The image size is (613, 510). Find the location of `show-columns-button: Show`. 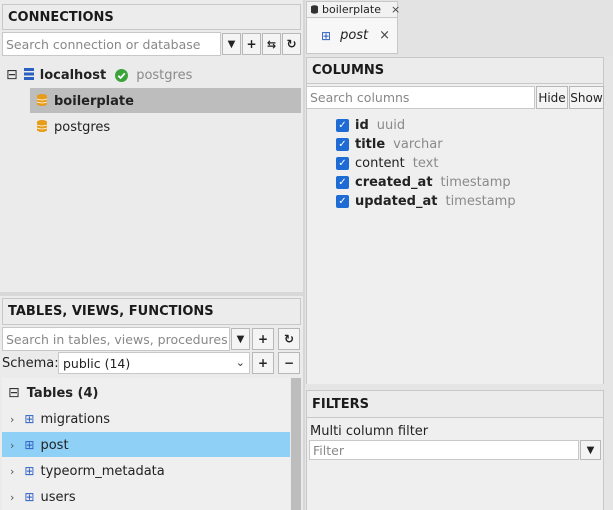

show-columns-button: Show is located at coordinates (586, 97).